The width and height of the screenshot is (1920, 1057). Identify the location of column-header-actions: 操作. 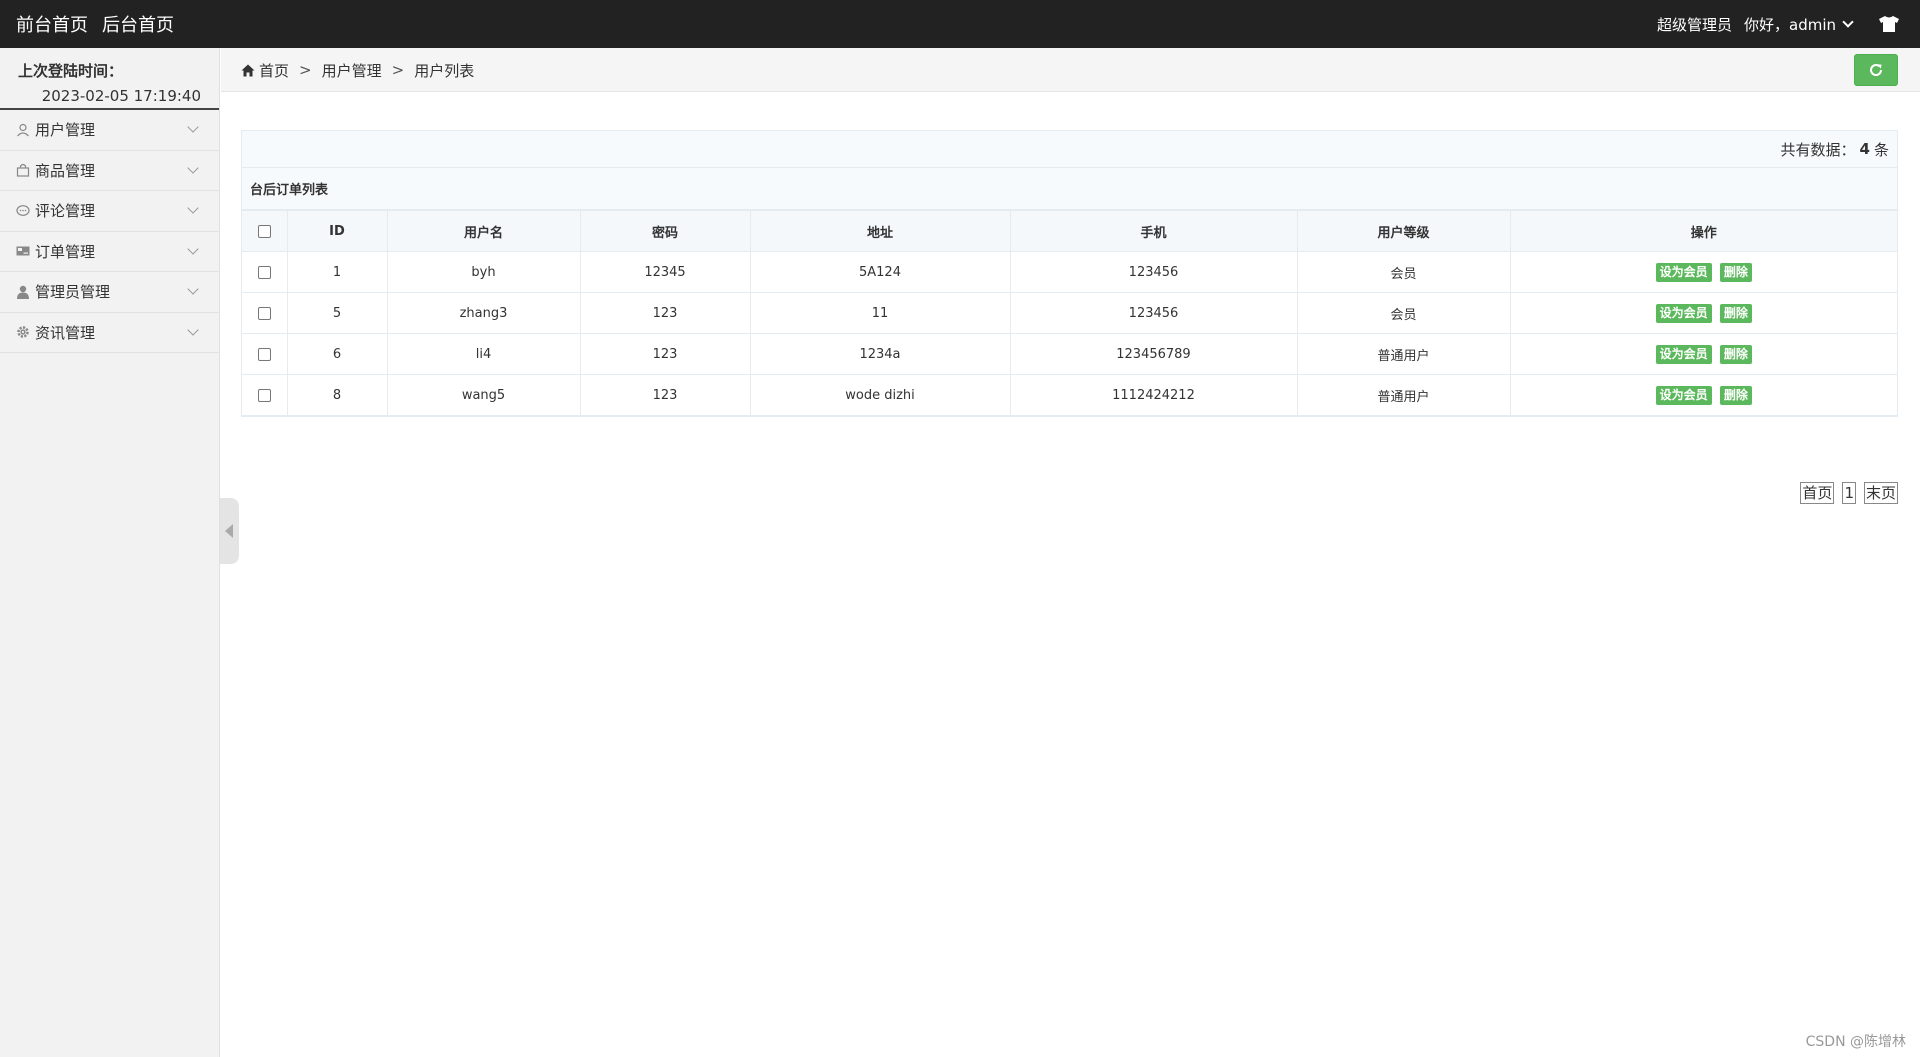
(1703, 231).